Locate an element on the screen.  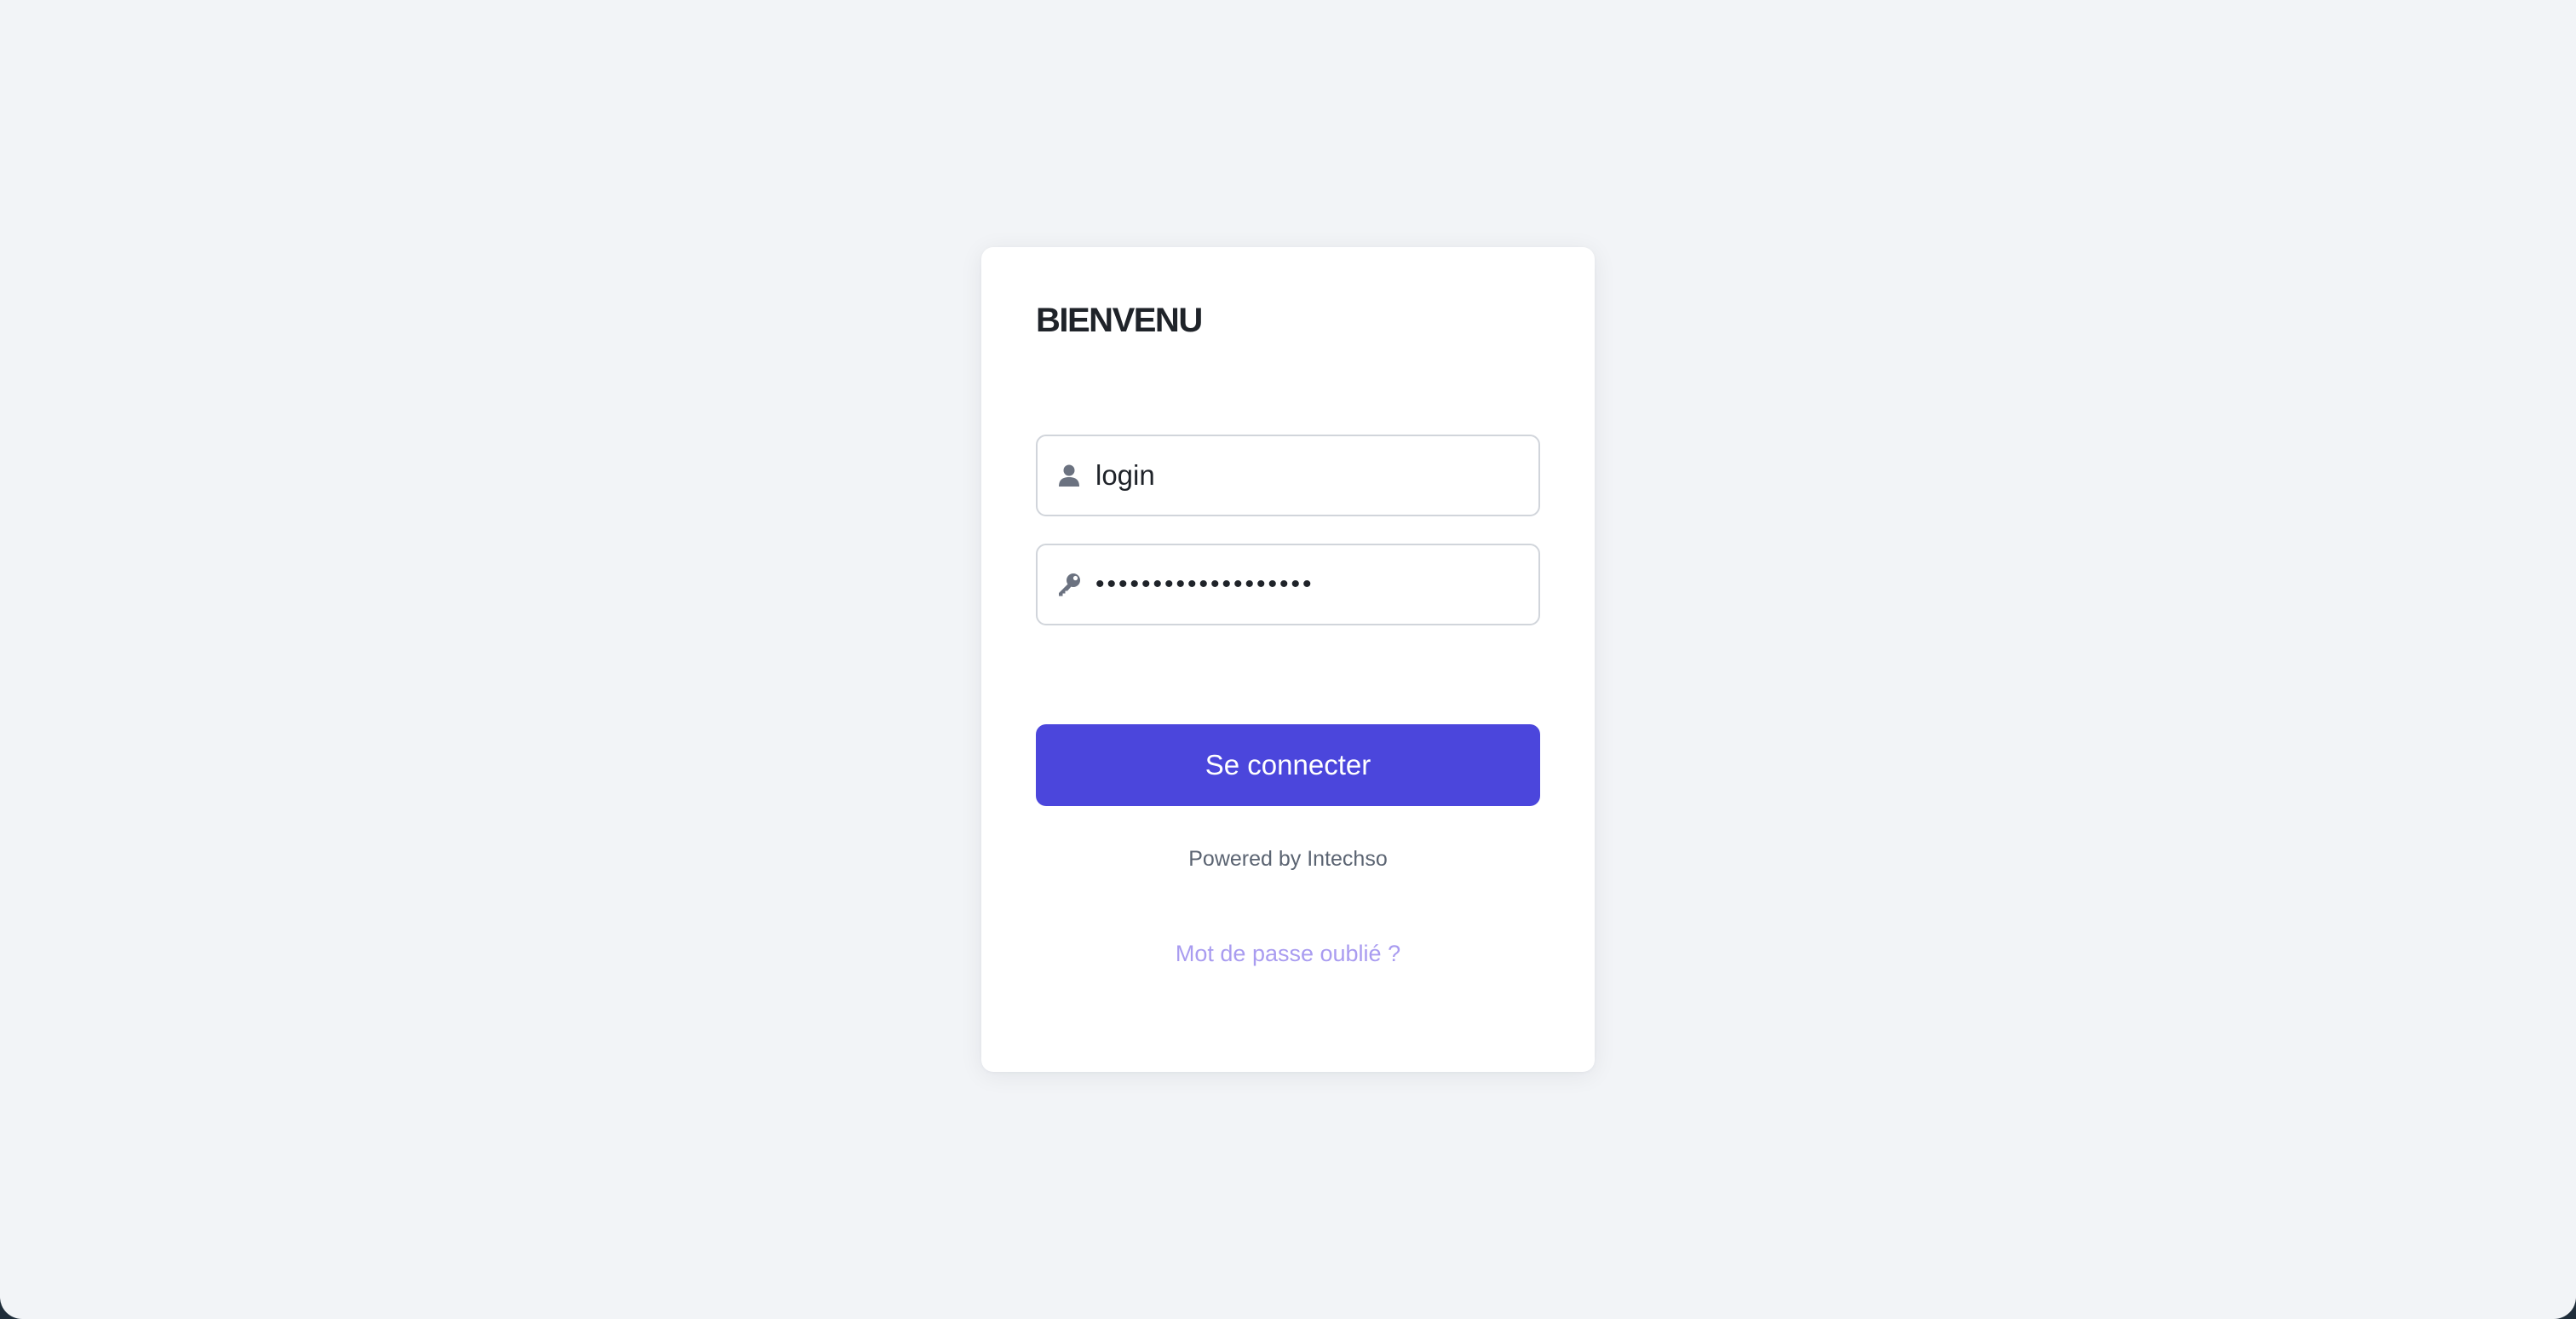
login-input is located at coordinates (1308, 476).